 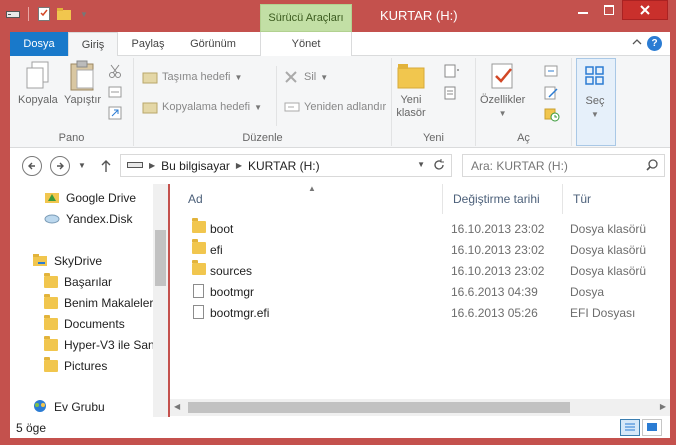 I want to click on file-row: efi 16.10.2013 23:02 Dosya klasörü, so click(x=420, y=249).